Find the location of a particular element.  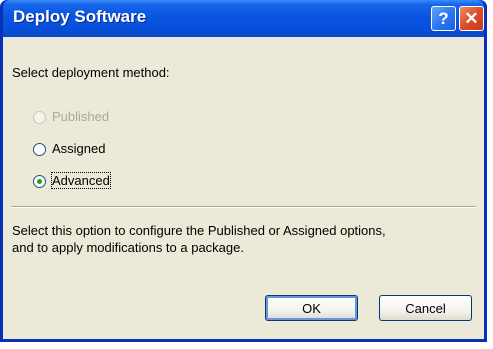

radio-selected-dot is located at coordinates (39, 181).